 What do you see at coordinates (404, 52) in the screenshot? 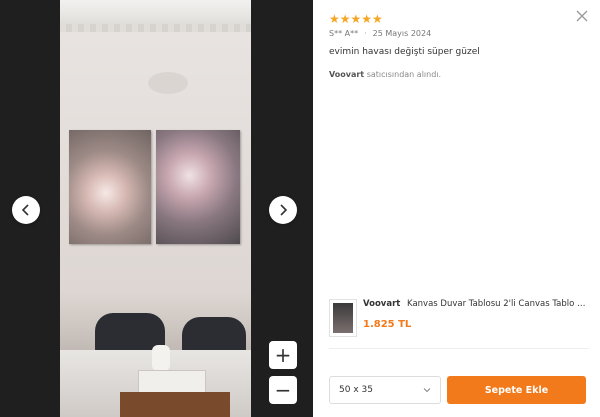
I see `review-comment: evimin havası değişti süper güzel` at bounding box center [404, 52].